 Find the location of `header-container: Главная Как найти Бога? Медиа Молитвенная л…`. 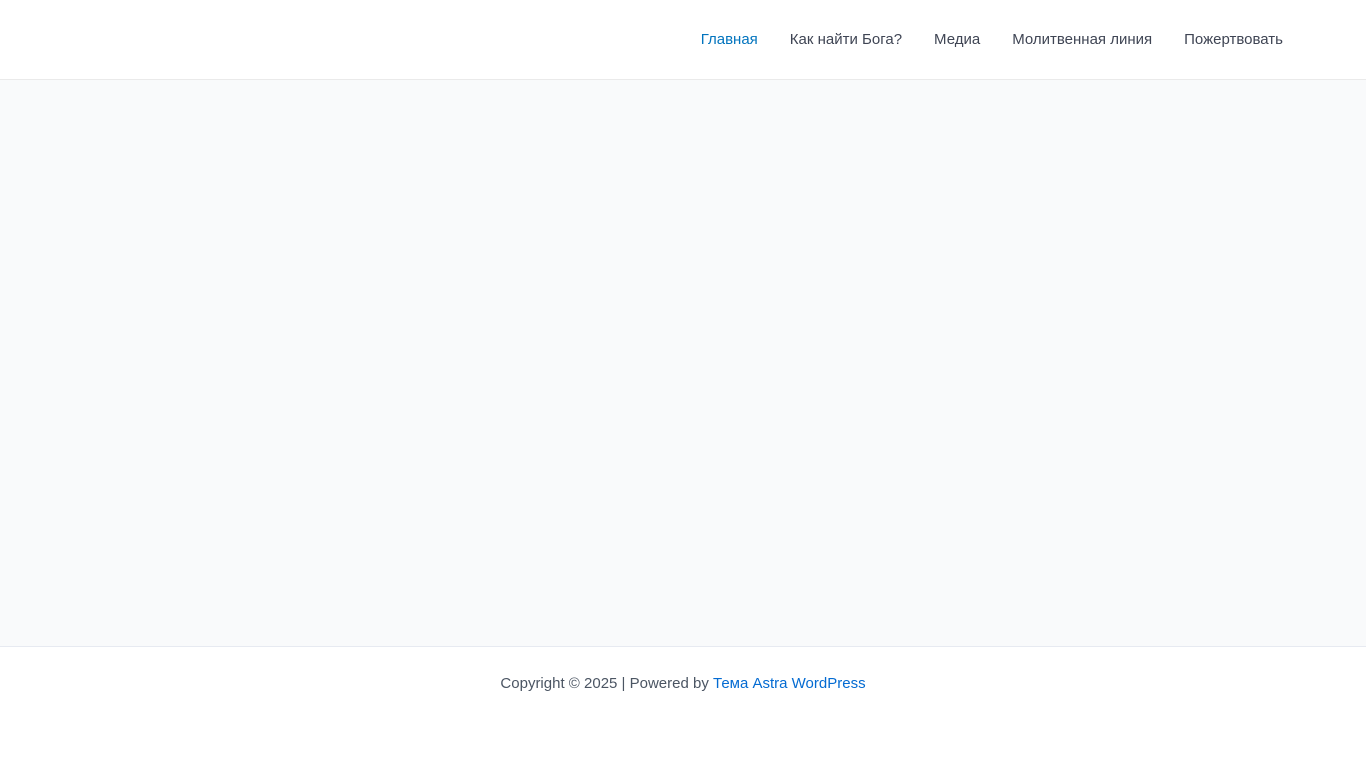

header-container: Главная Как найти Бога? Медиа Молитвенная л… is located at coordinates (683, 39).